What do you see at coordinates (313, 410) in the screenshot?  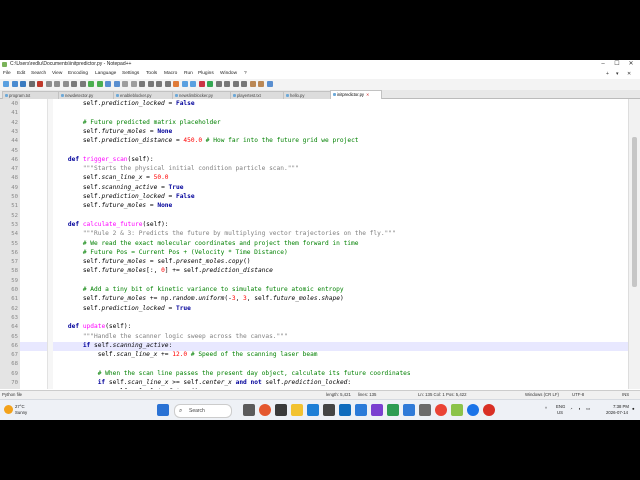 I see `edge-browser-icon` at bounding box center [313, 410].